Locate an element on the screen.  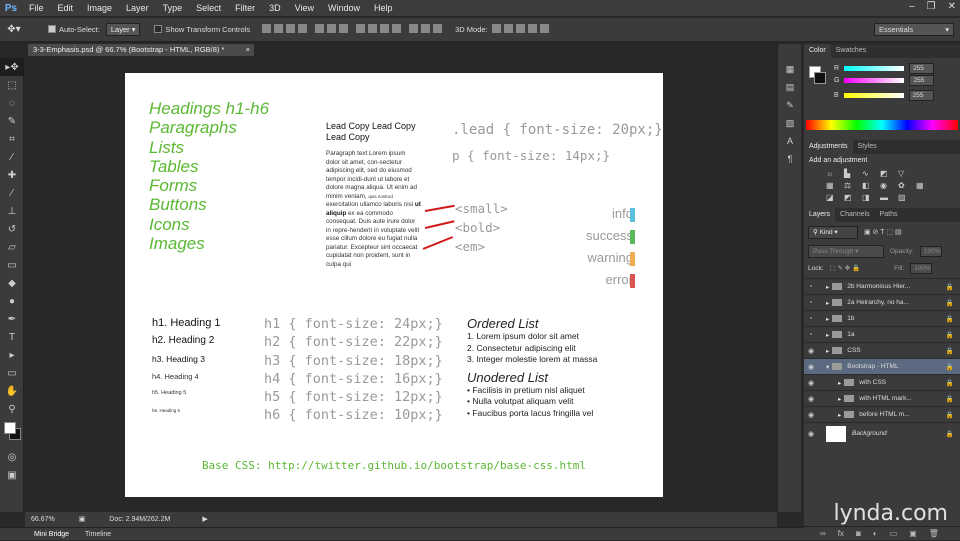
history-panel-icon: ▦ is located at coordinates (790, 69).